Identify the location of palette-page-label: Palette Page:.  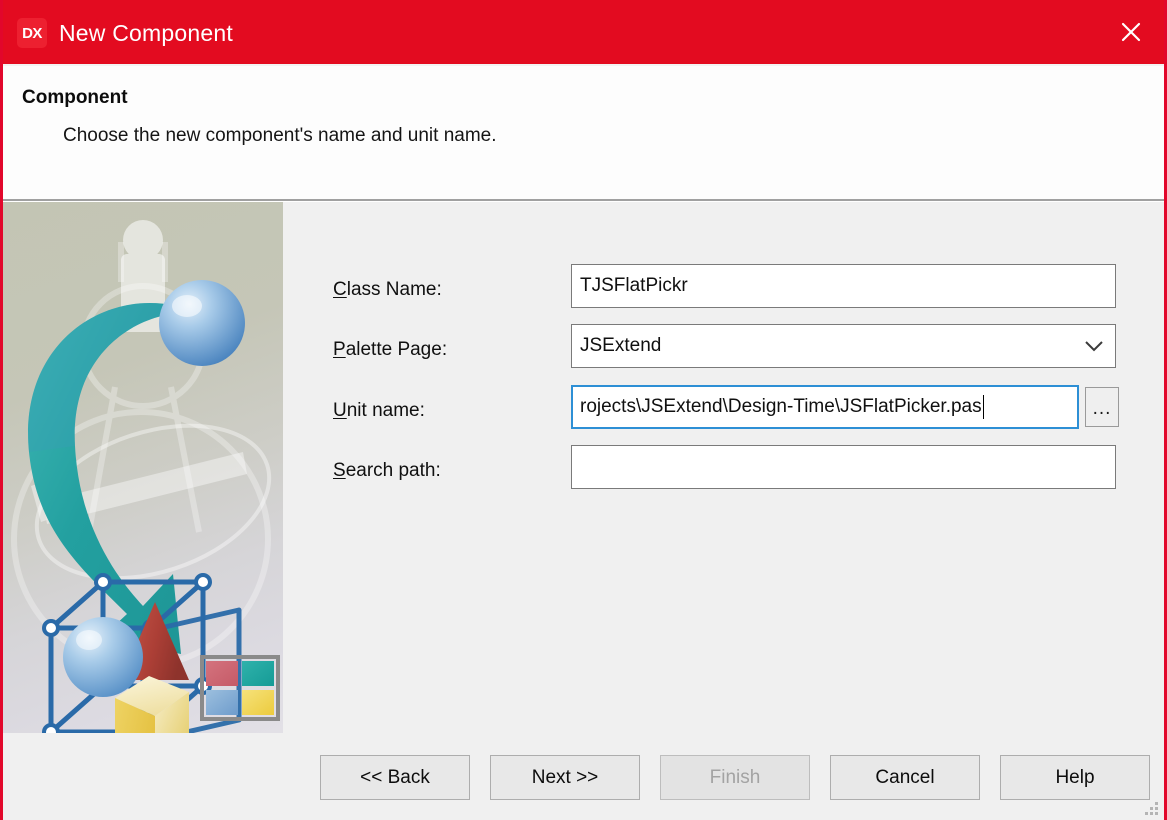
(390, 350).